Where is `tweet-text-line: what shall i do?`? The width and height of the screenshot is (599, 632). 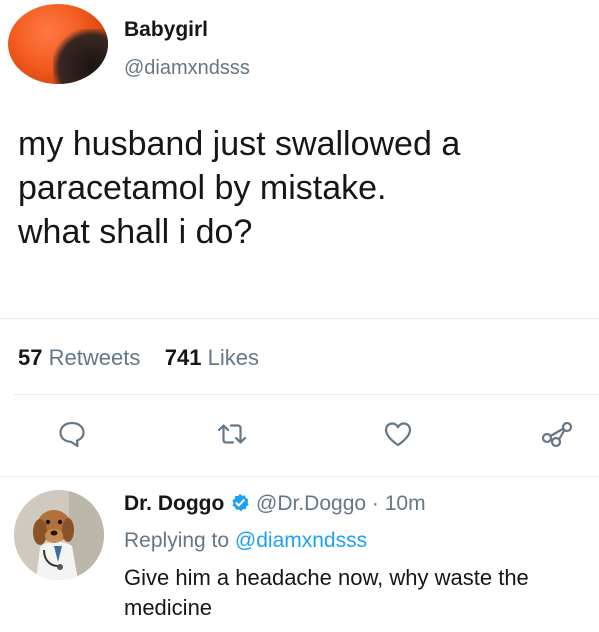 tweet-text-line: what shall i do? is located at coordinates (135, 232).